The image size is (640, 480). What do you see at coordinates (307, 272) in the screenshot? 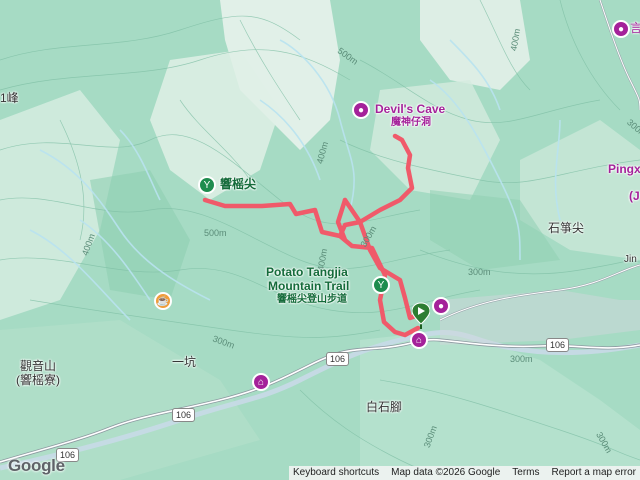
I see `trail-label-en-1: Potato Tangjia` at bounding box center [307, 272].